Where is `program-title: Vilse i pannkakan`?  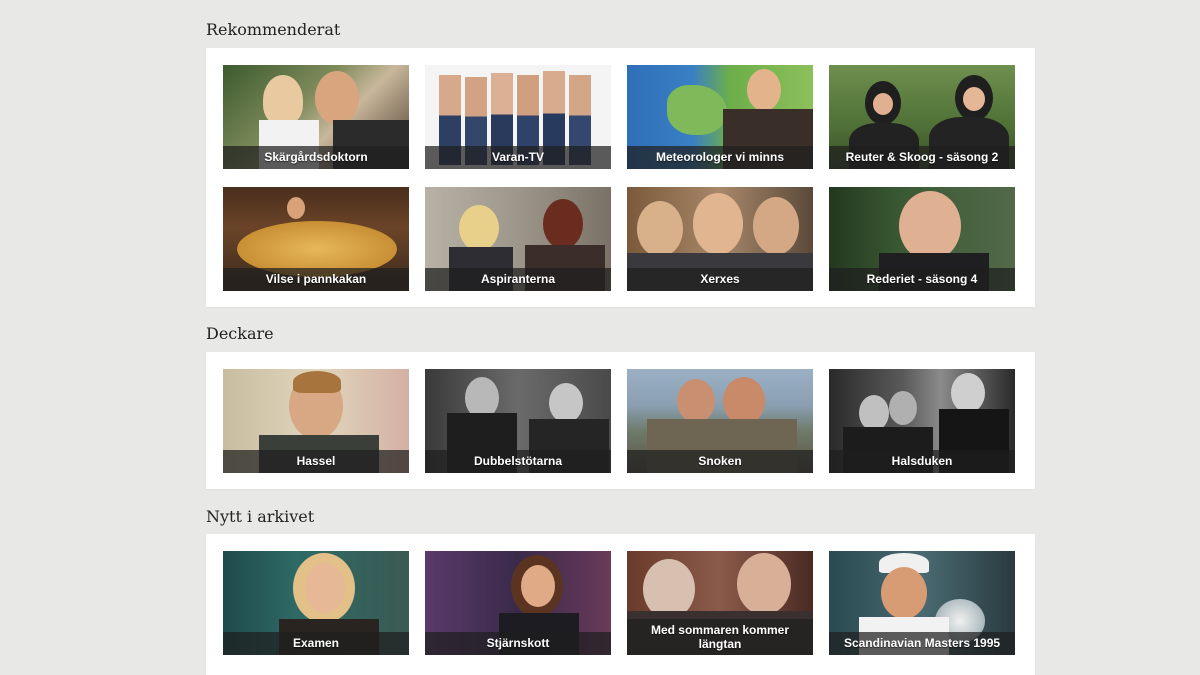 program-title: Vilse i pannkakan is located at coordinates (316, 279).